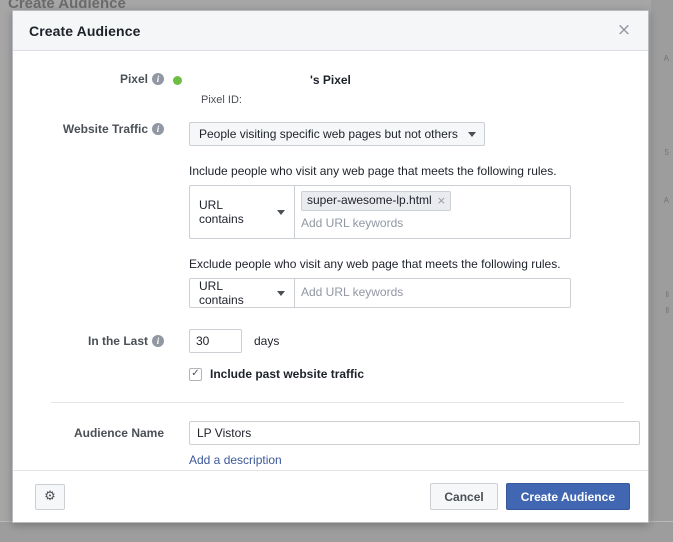  I want to click on url-keyword-token: super-awesome-lp.html ×, so click(376, 201).